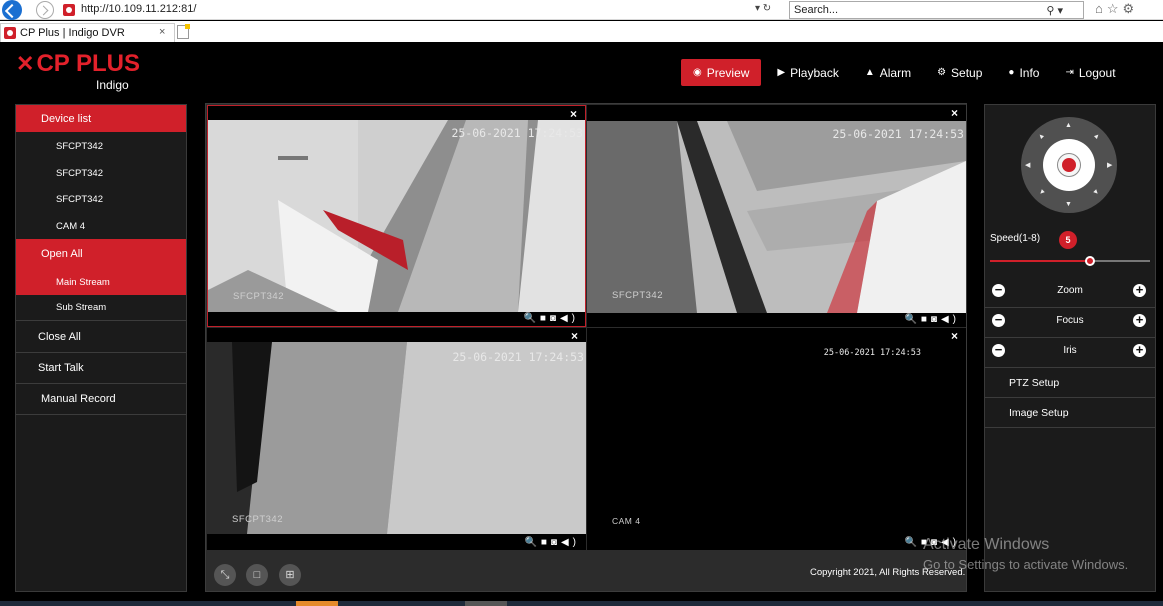  What do you see at coordinates (1070, 320) in the screenshot?
I see `focus-label: Focus` at bounding box center [1070, 320].